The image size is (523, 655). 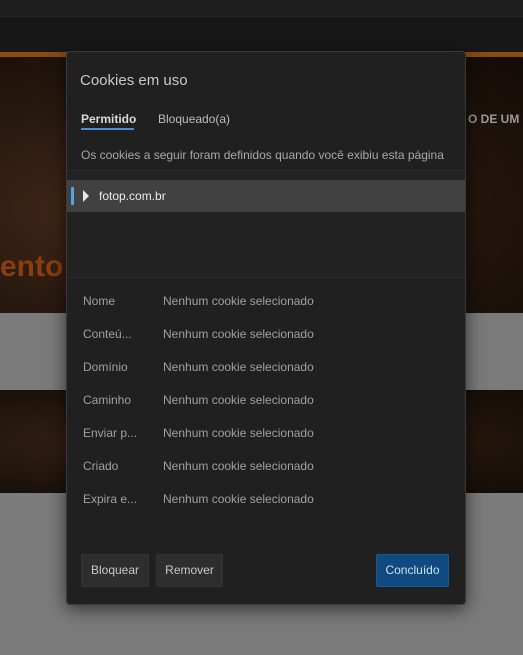 What do you see at coordinates (99, 301) in the screenshot?
I see `property-name: Nome` at bounding box center [99, 301].